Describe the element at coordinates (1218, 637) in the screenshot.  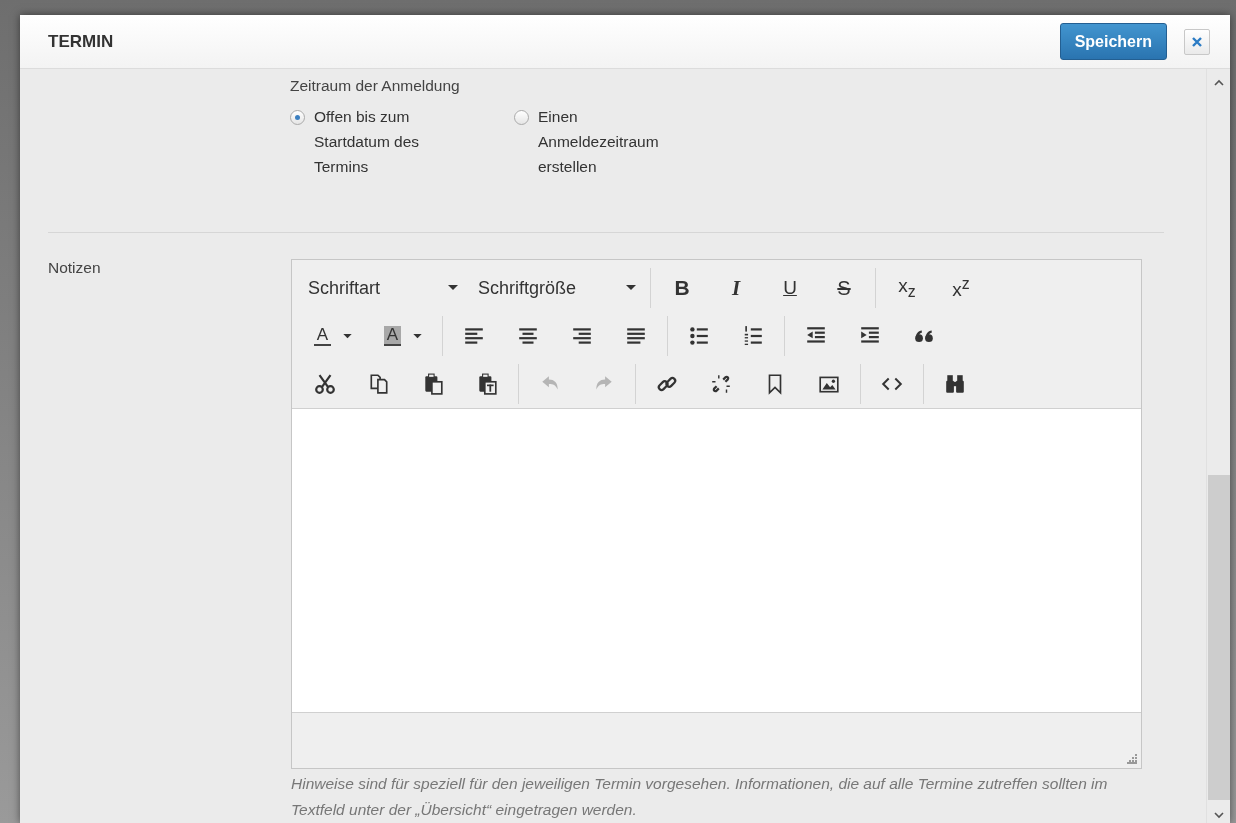
I see `scrollbar-thumb` at that location.